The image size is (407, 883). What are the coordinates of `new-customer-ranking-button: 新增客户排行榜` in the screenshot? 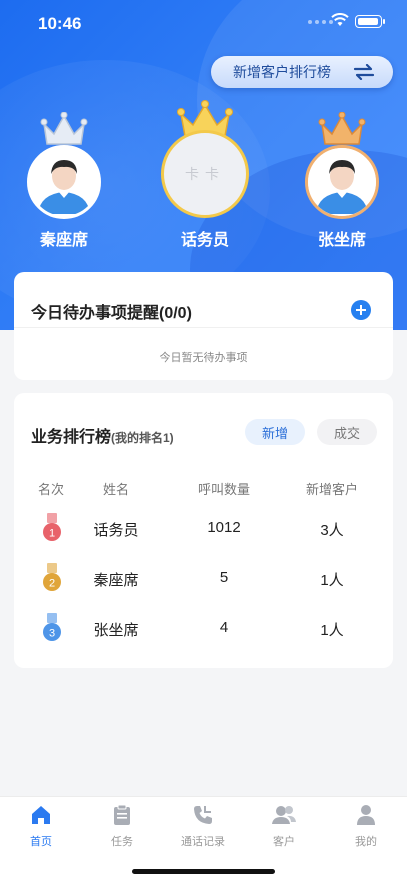 It's located at (302, 72).